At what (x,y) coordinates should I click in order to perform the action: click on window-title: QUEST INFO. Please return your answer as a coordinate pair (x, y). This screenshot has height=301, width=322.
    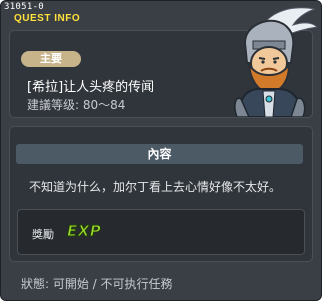
    Looking at the image, I should click on (47, 18).